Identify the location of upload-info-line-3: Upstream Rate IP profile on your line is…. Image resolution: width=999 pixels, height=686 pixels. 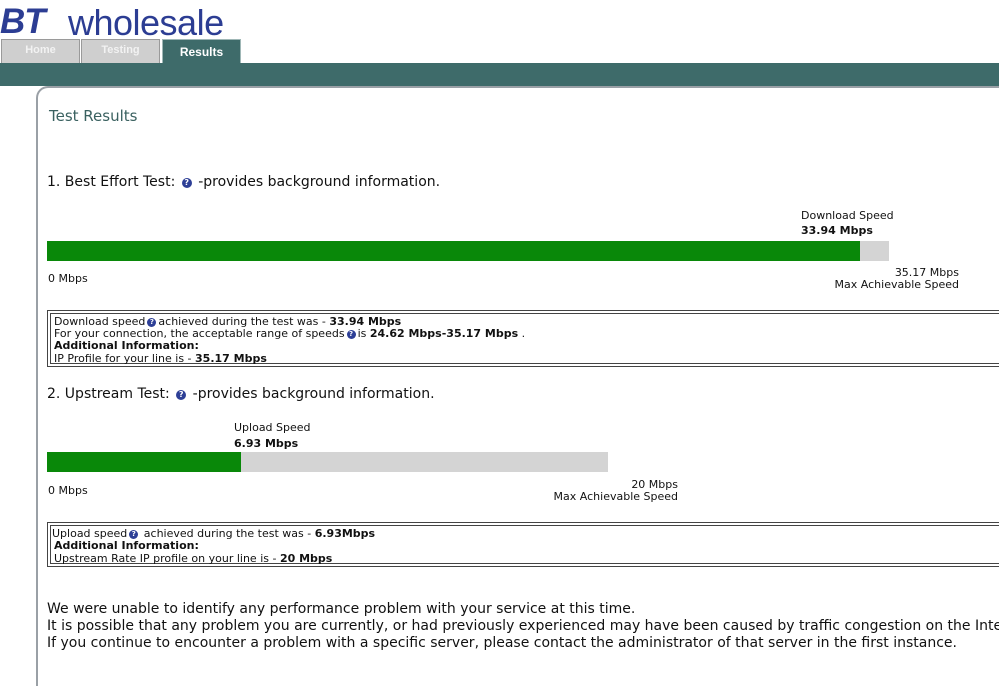
(193, 558).